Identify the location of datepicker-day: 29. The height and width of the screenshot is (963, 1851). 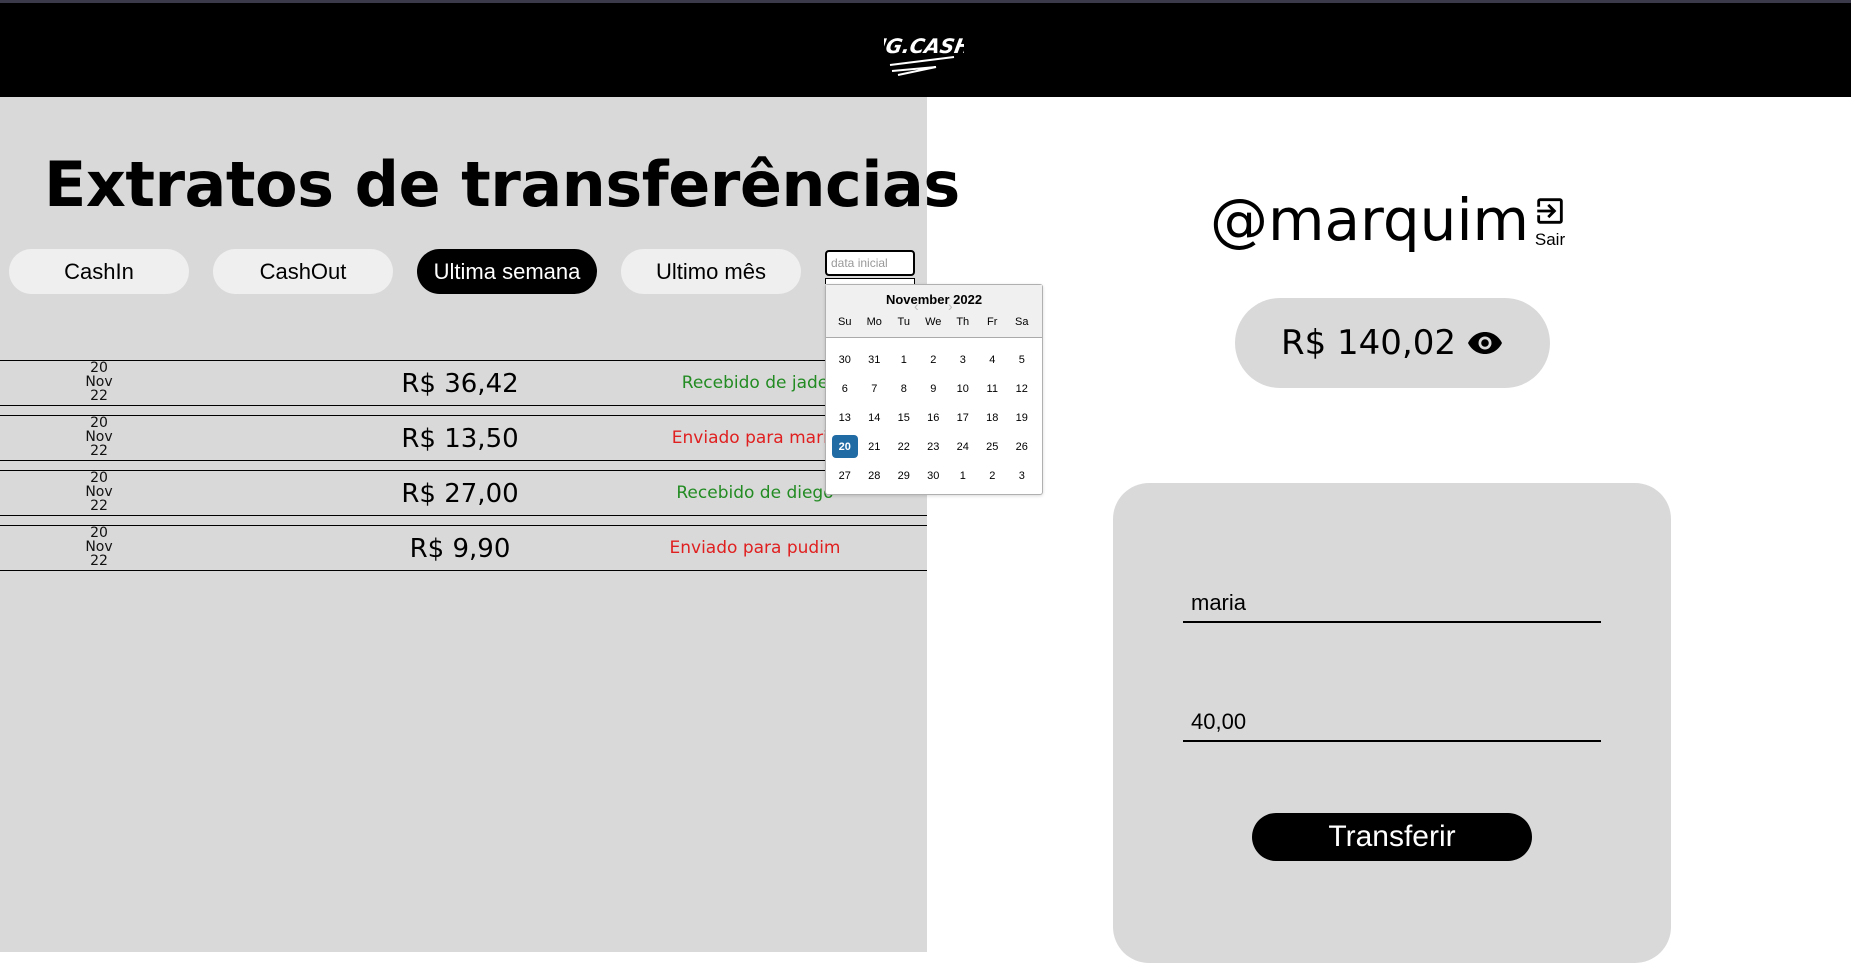
(904, 475).